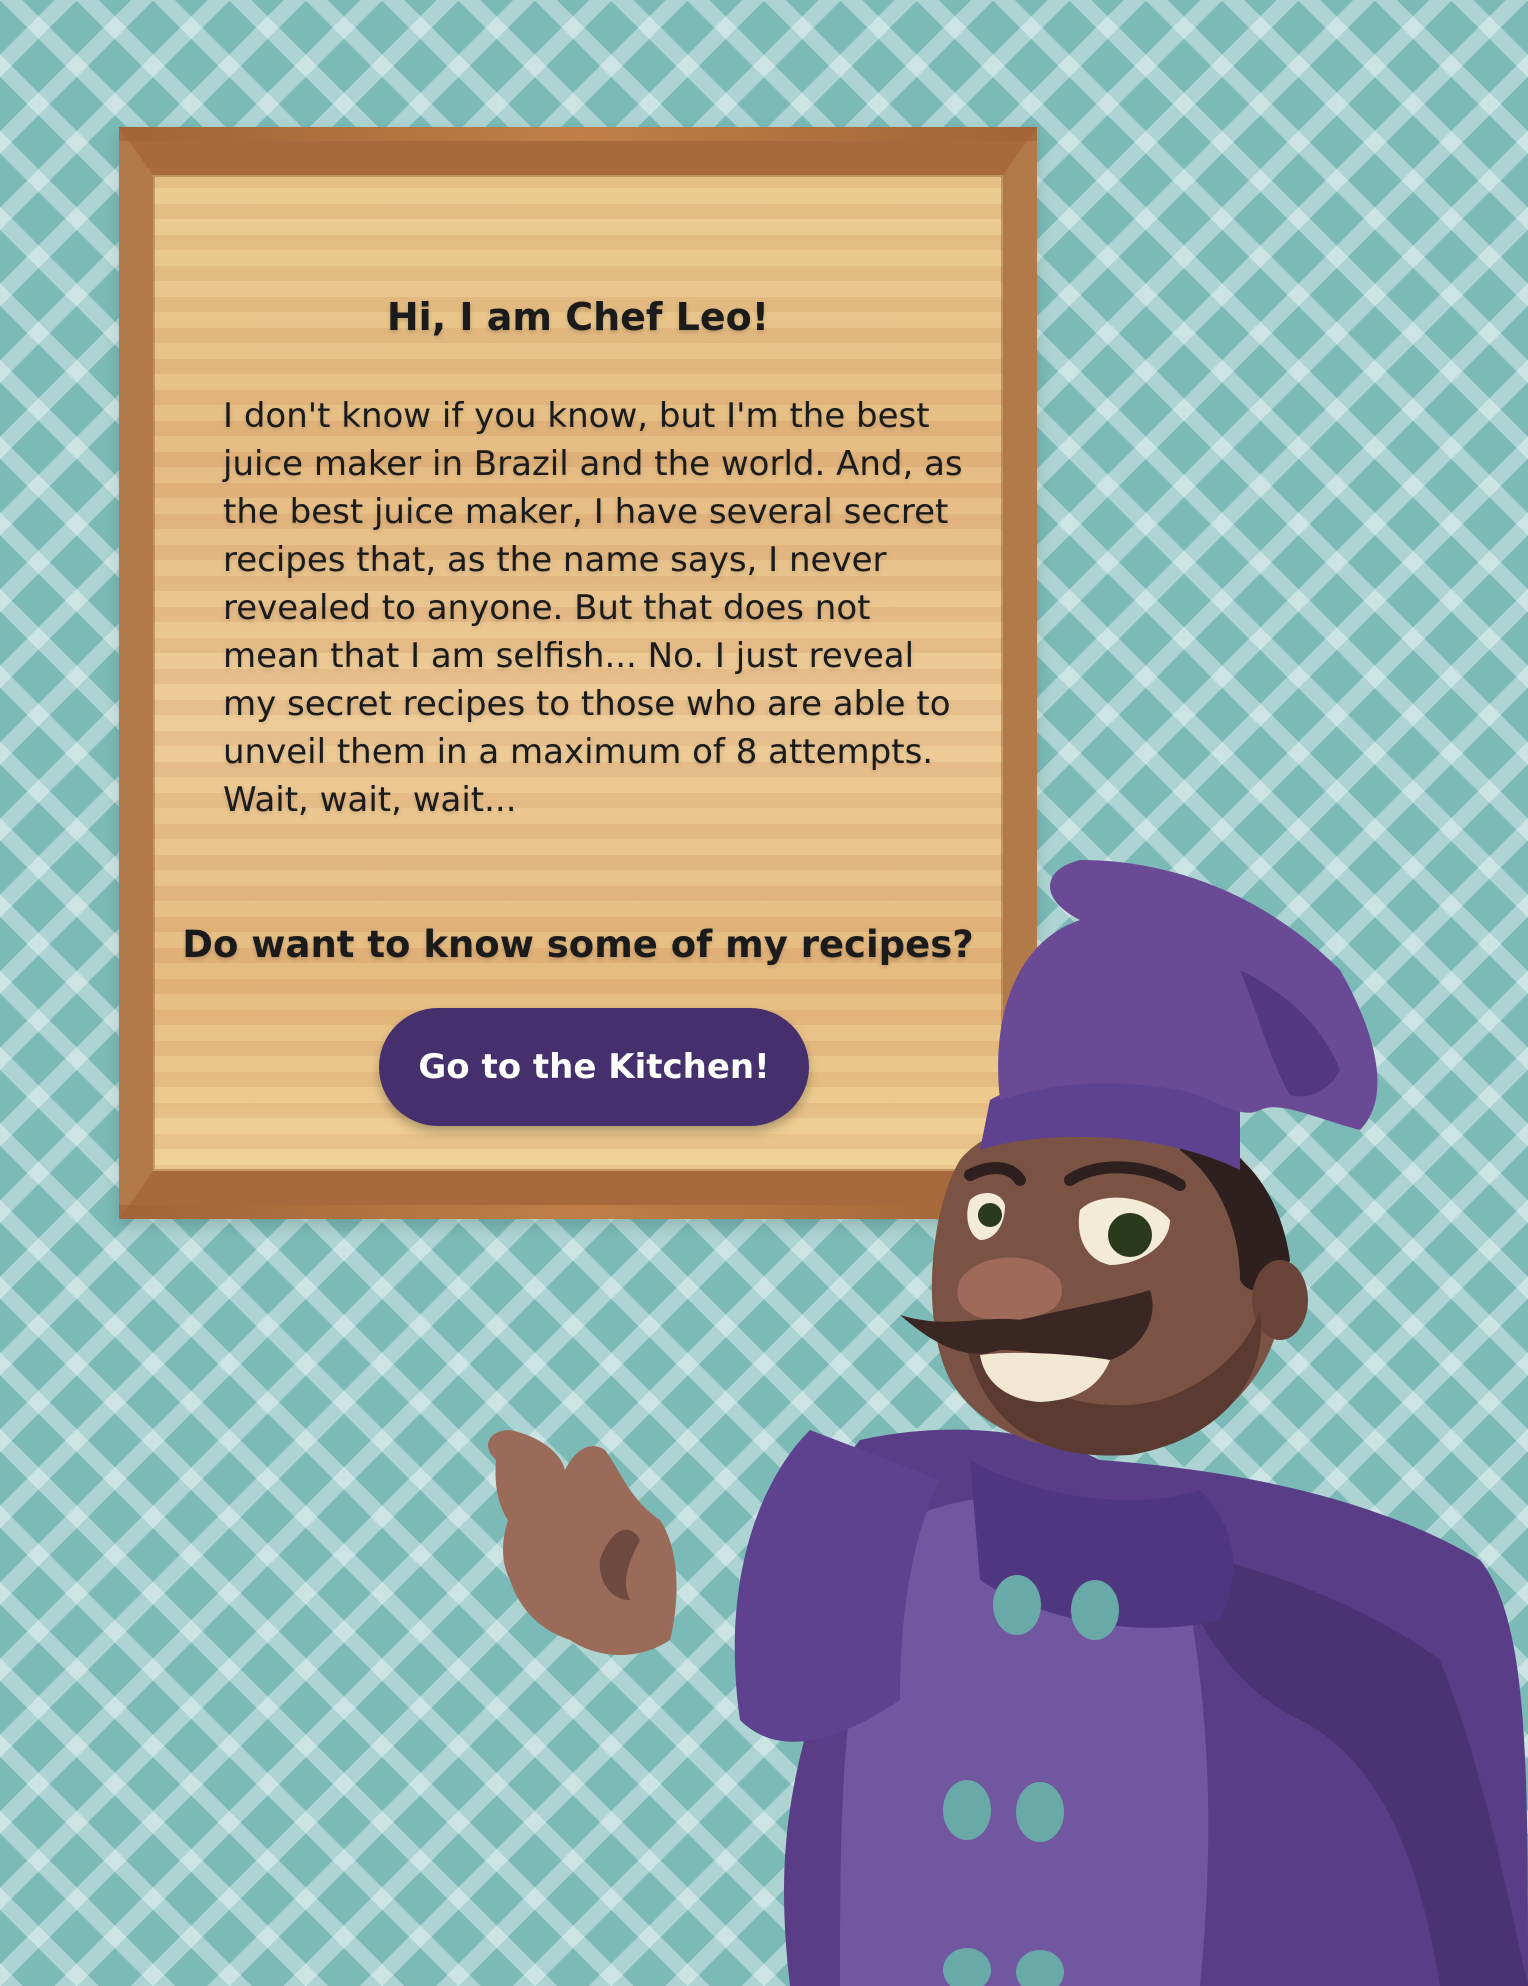 The width and height of the screenshot is (1528, 1986). I want to click on dialog-title: Hi, I am Chef Leo!, so click(578, 317).